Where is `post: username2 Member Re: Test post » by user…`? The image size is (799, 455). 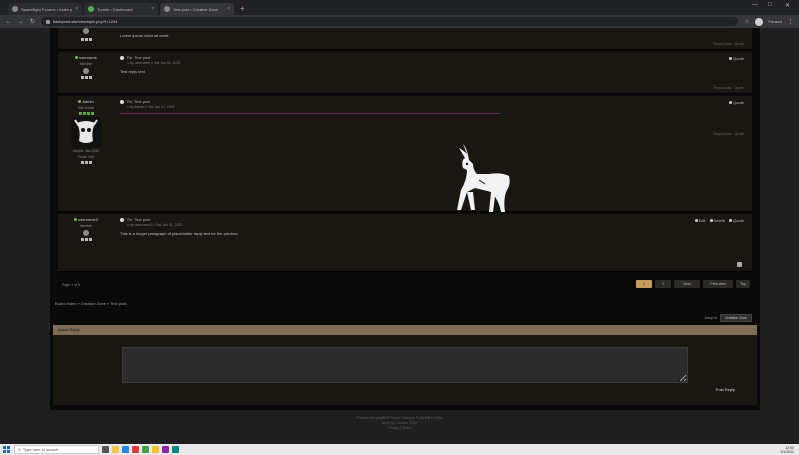 post: username2 Member Re: Test post » by user… is located at coordinates (405, 243).